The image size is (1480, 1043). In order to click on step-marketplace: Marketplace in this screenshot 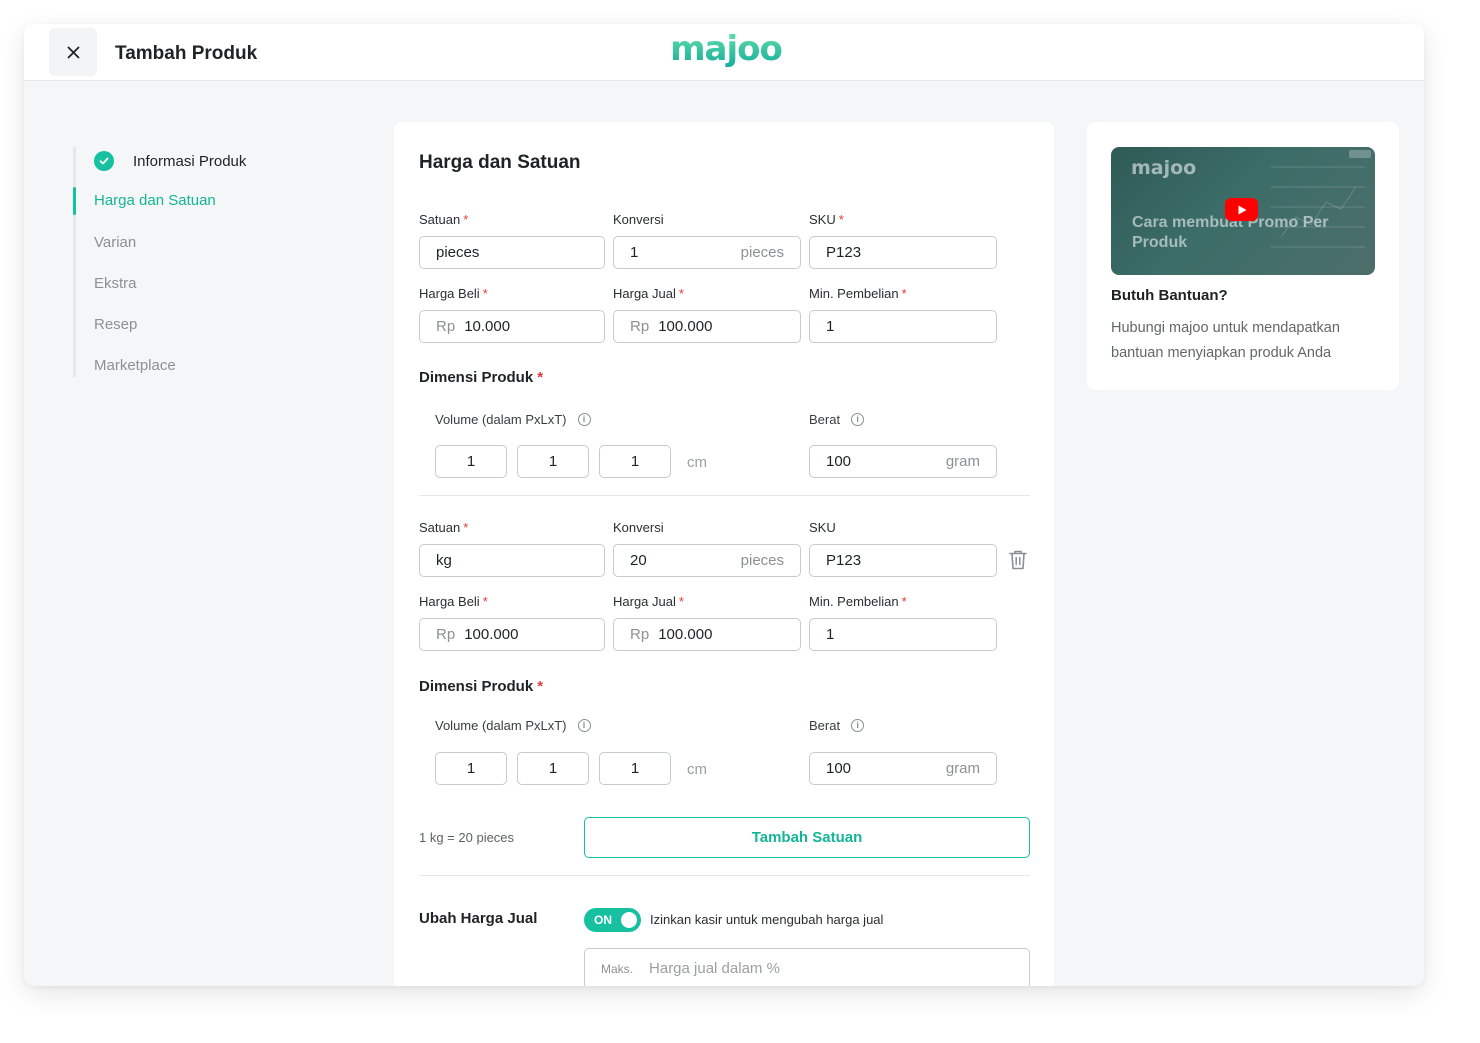, I will do `click(135, 365)`.